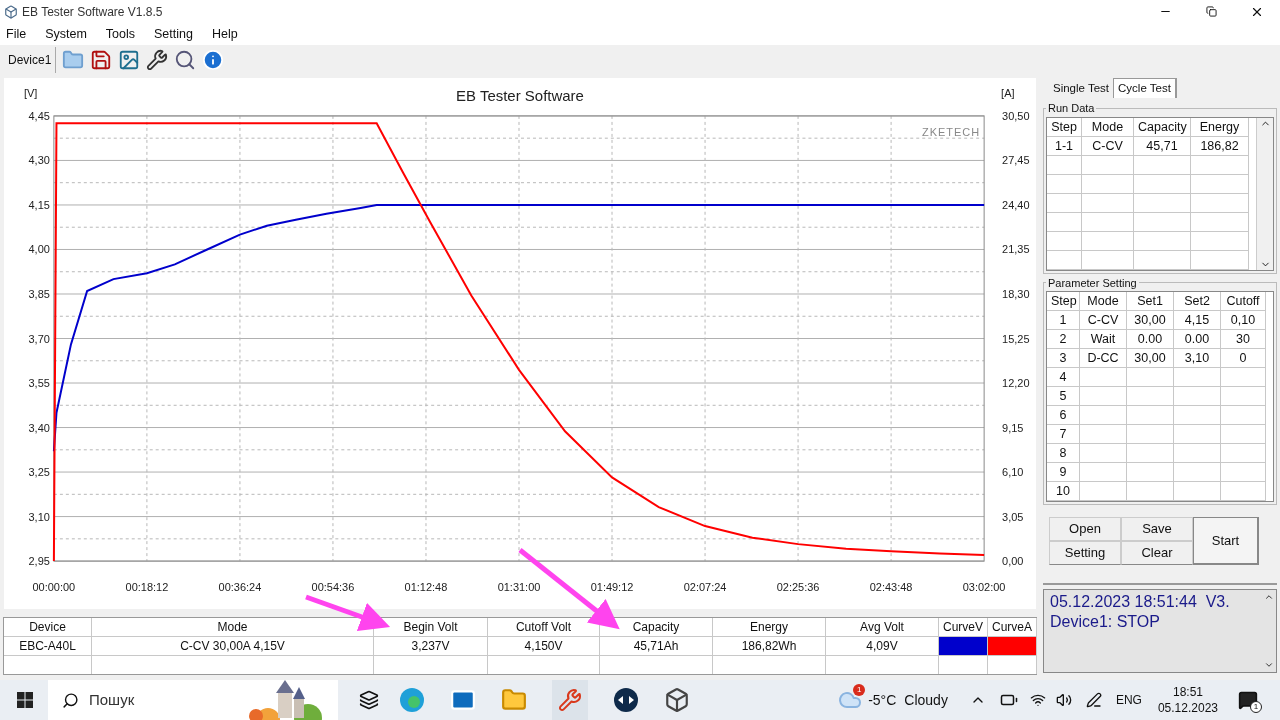 The height and width of the screenshot is (720, 1280). I want to click on menu-item: System, so click(66, 34).